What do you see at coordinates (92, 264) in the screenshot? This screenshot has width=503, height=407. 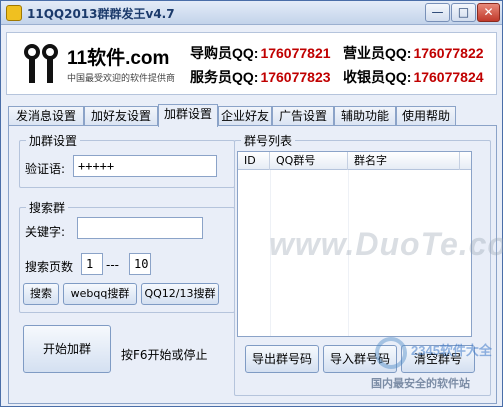 I see `page-from-input: 1` at bounding box center [92, 264].